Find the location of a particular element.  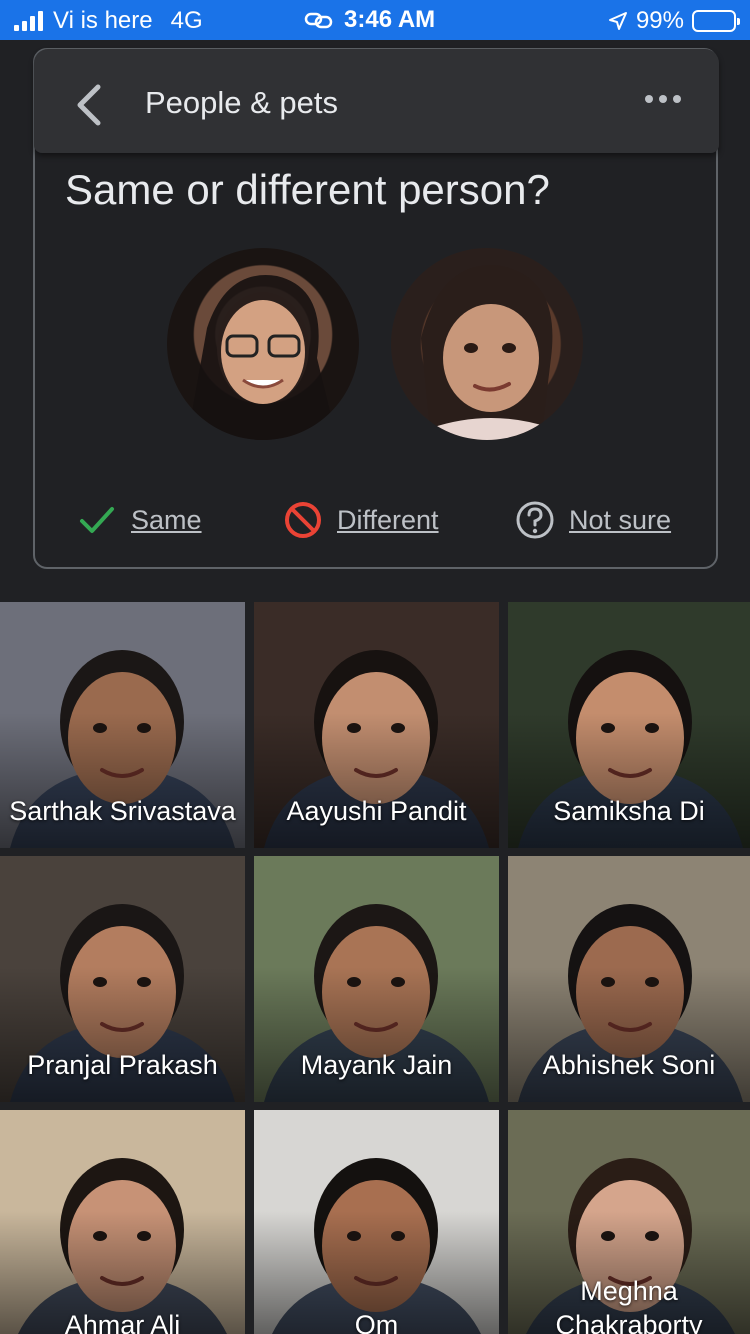

clock: 3:46 AM is located at coordinates (390, 19).